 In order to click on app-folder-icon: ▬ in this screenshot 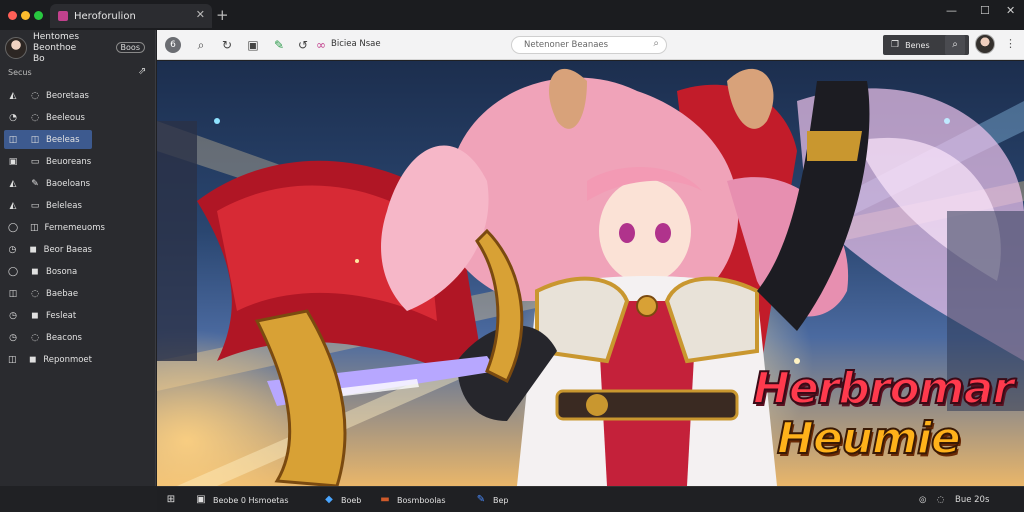, I will do `click(385, 499)`.